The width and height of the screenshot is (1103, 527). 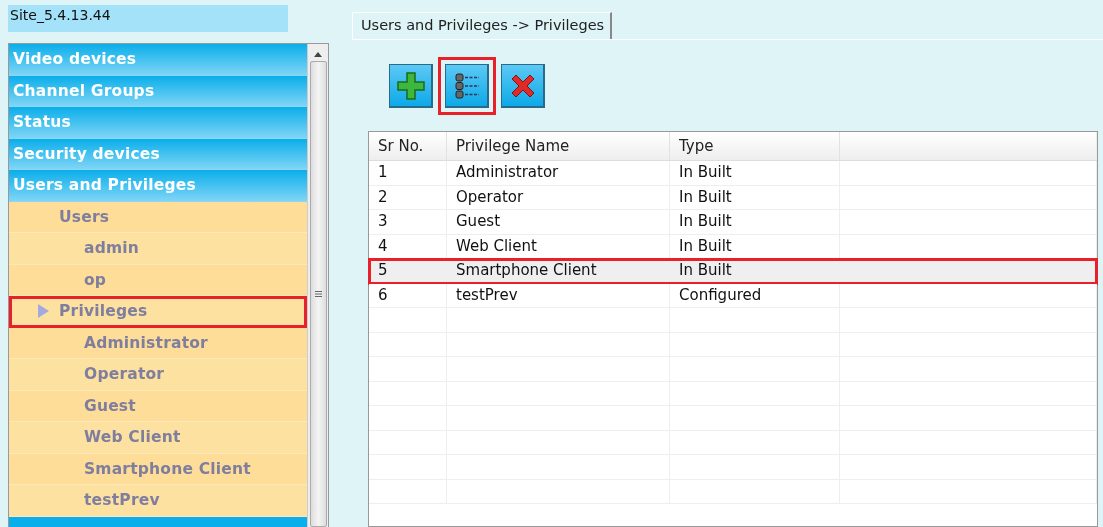 What do you see at coordinates (558, 222) in the screenshot?
I see `table-cell: Guest` at bounding box center [558, 222].